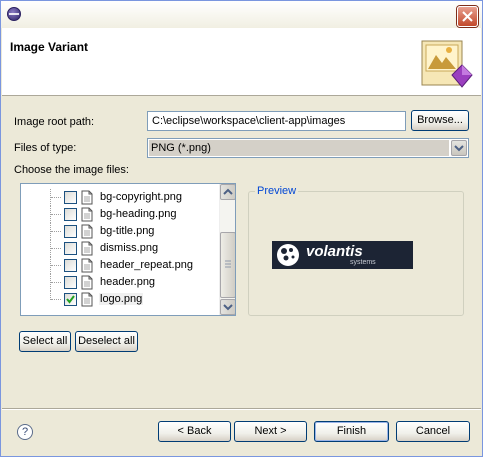 The image size is (483, 457). I want to click on file-icon, so click(87, 301).